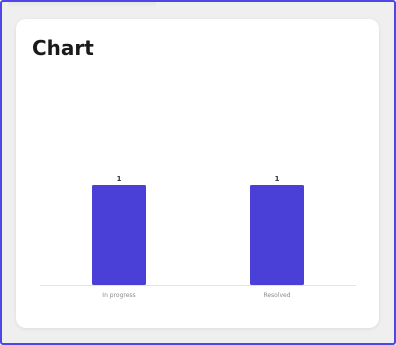 The width and height of the screenshot is (396, 345). Describe the element at coordinates (276, 295) in the screenshot. I see `x-tick-label-1: Resolved` at that location.